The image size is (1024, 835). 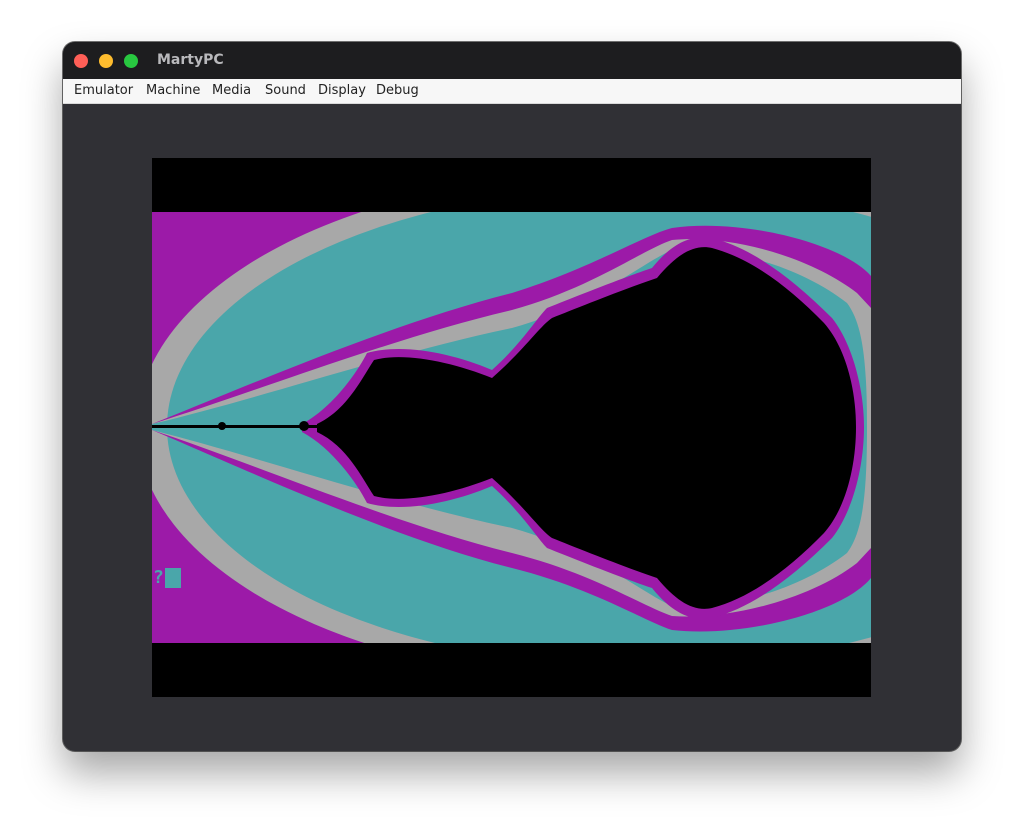 What do you see at coordinates (342, 90) in the screenshot?
I see `menu-display: Display` at bounding box center [342, 90].